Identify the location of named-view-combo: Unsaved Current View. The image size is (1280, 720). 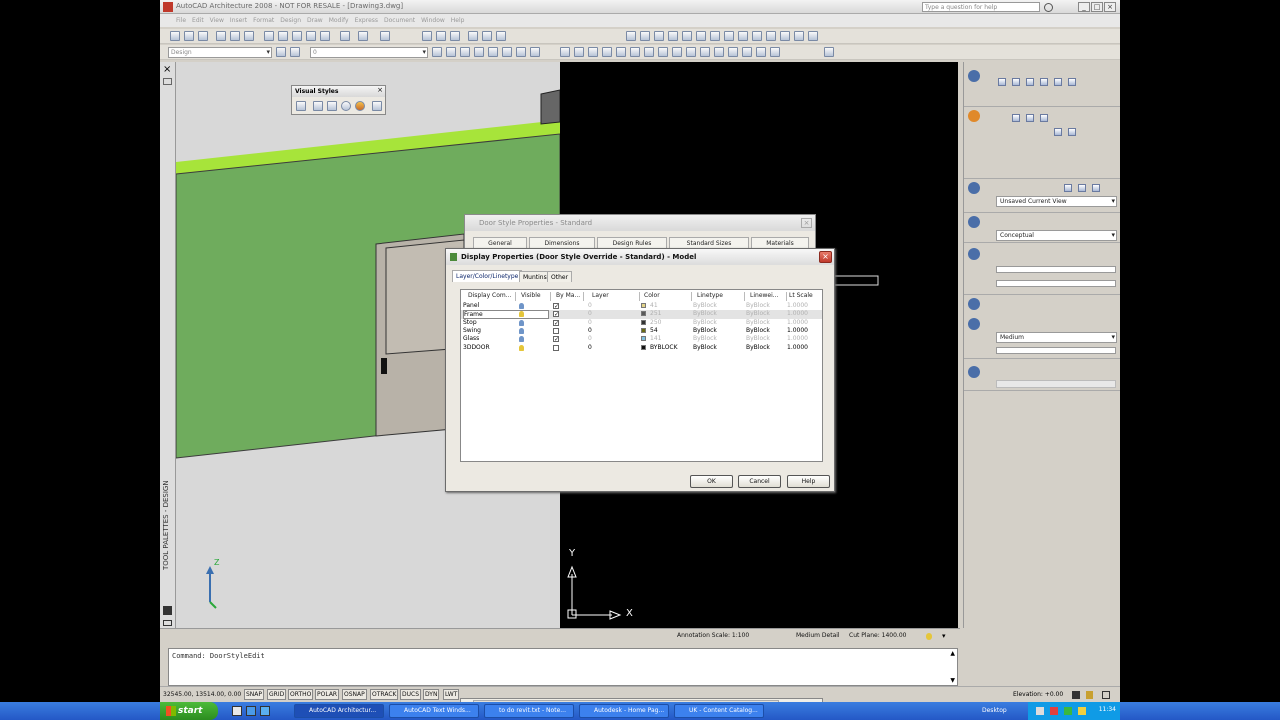
(1056, 201).